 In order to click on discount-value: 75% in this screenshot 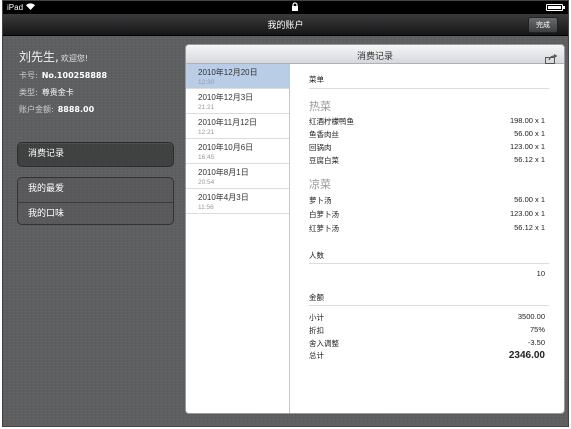, I will do `click(537, 329)`.